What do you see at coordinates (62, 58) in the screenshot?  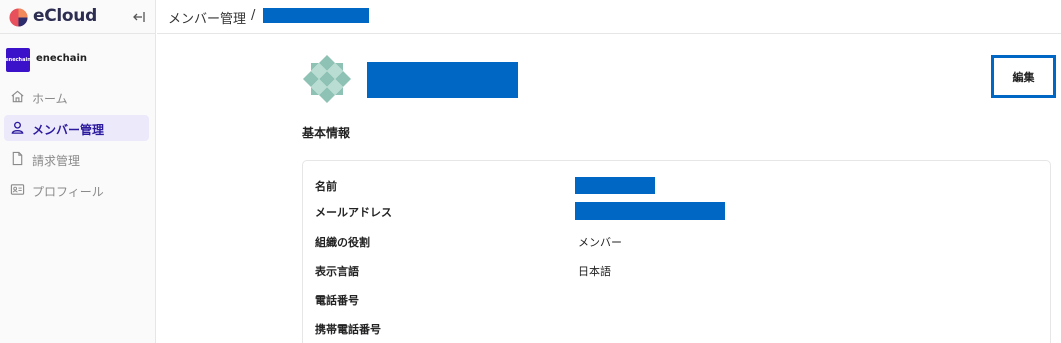 I see `org-name: enechain` at bounding box center [62, 58].